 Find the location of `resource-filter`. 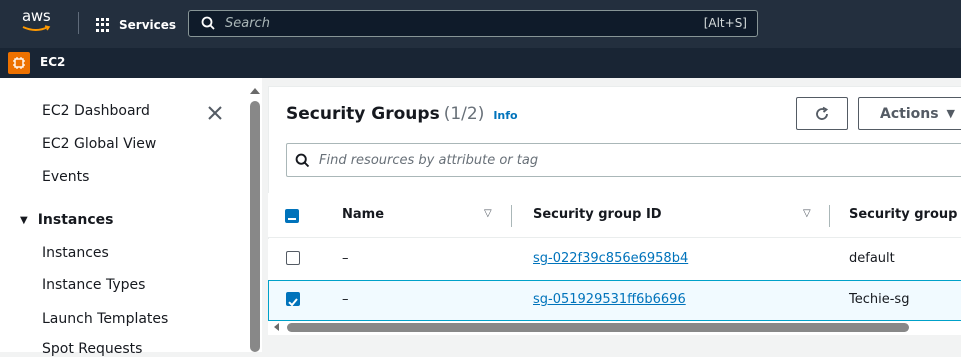

resource-filter is located at coordinates (623, 160).